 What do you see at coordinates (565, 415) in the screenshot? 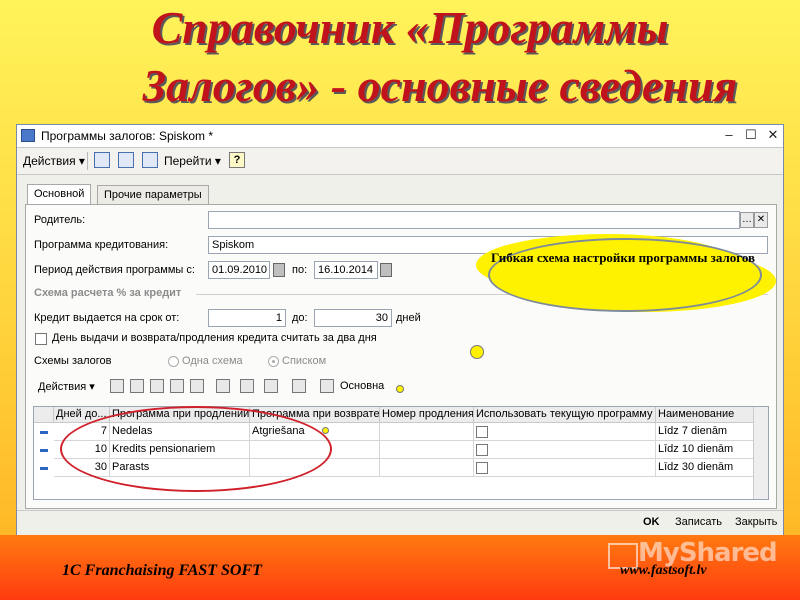
I see `table-header-use-current: Использовать текущую программу` at bounding box center [565, 415].